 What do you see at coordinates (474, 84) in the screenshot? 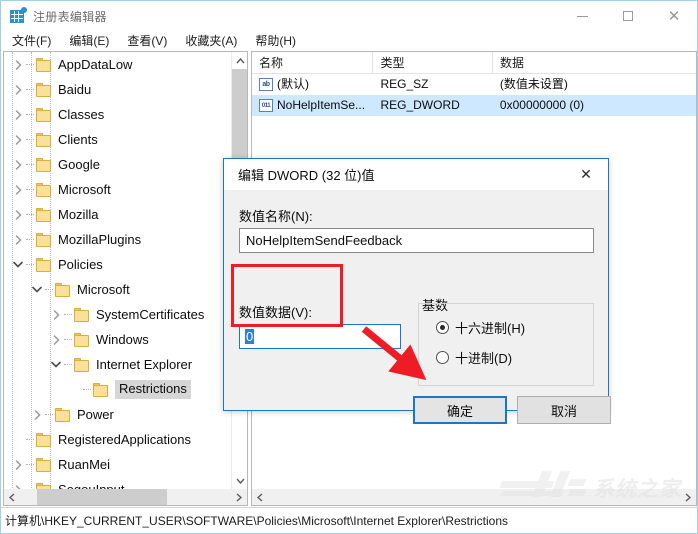
I see `table-row: ab (默认) REG_SZ (数值未设置)` at bounding box center [474, 84].